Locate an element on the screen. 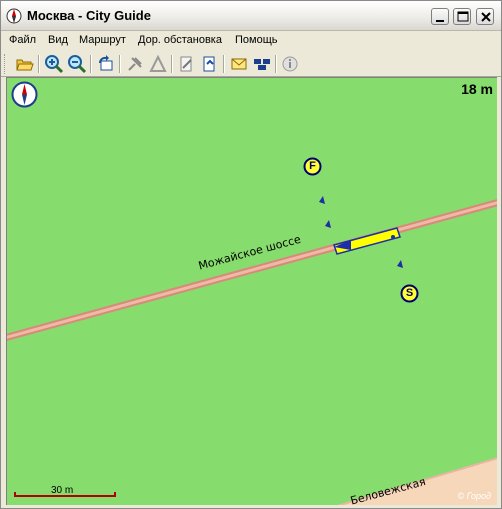 The image size is (502, 509). traffic-icon is located at coordinates (262, 64).